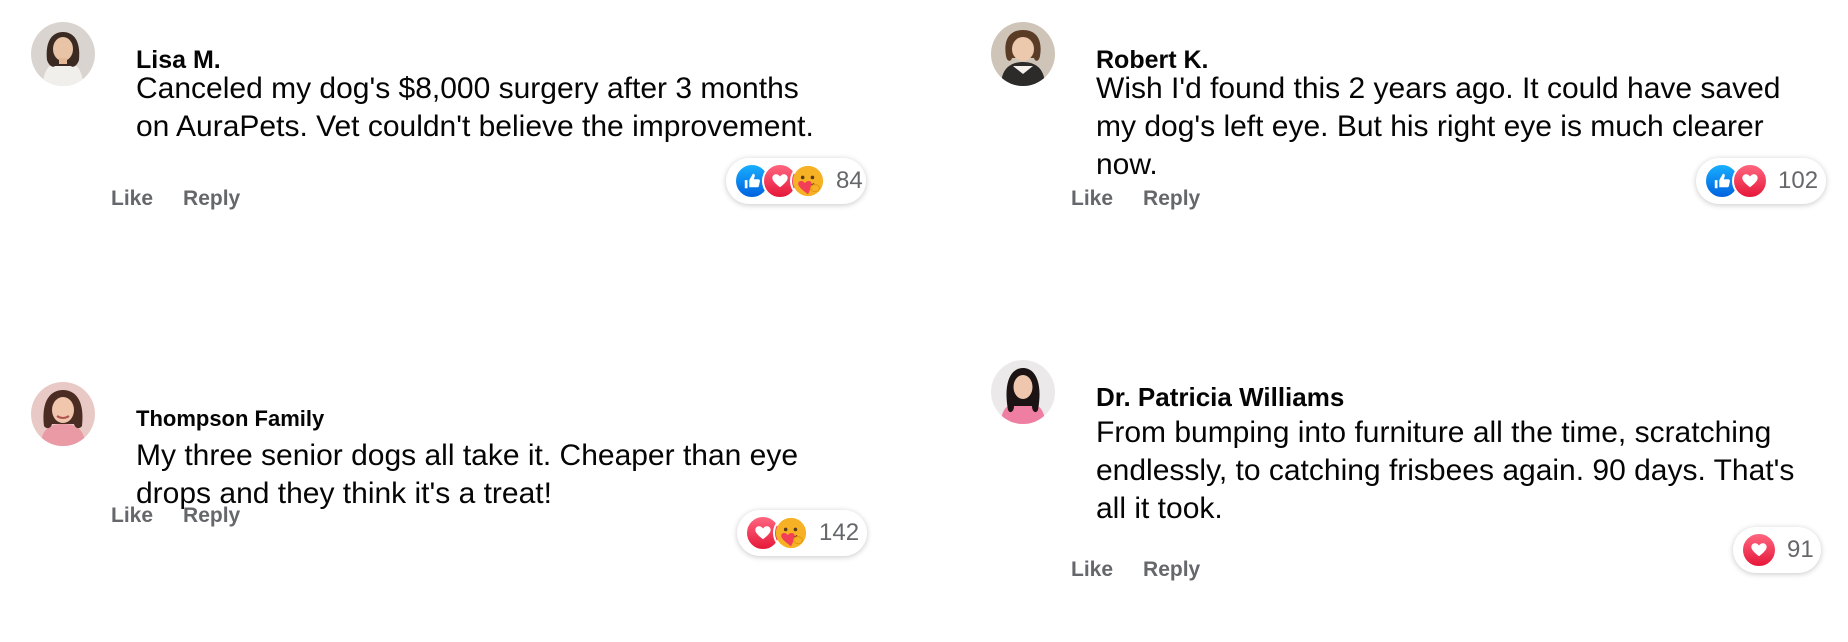 The width and height of the screenshot is (1848, 642). Describe the element at coordinates (1798, 180) in the screenshot. I see `reaction-count: 102` at that location.